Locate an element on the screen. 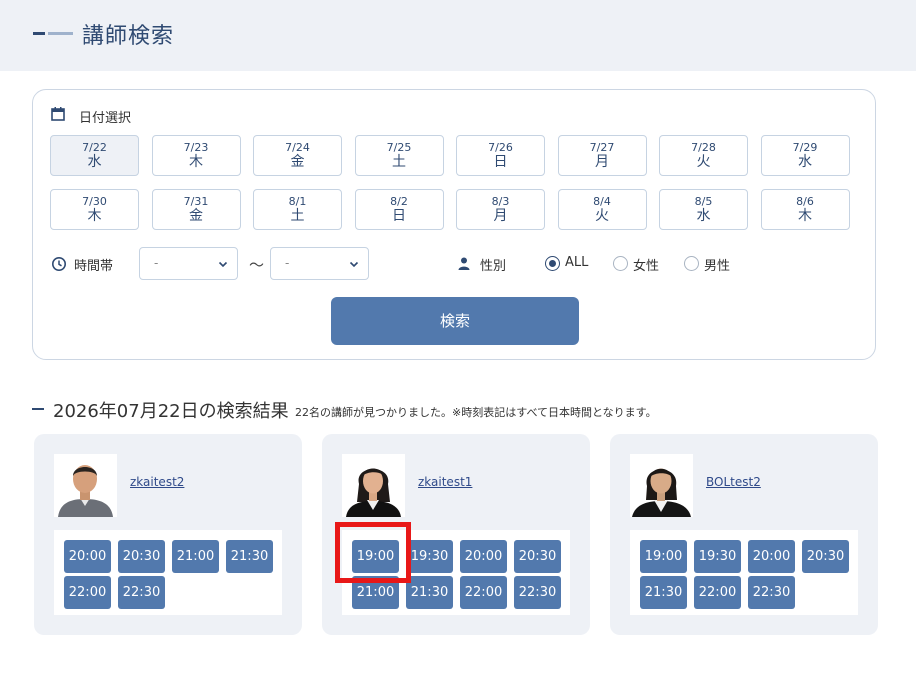 Image resolution: width=916 pixels, height=676 pixels. date-button: 7/30 木 is located at coordinates (94, 209).